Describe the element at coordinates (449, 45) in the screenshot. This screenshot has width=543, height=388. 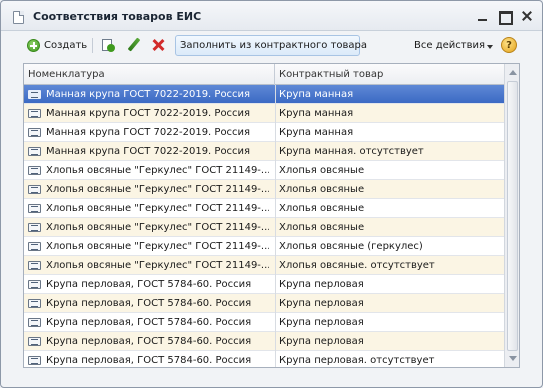
I see `all-actions-label: Все действия` at that location.